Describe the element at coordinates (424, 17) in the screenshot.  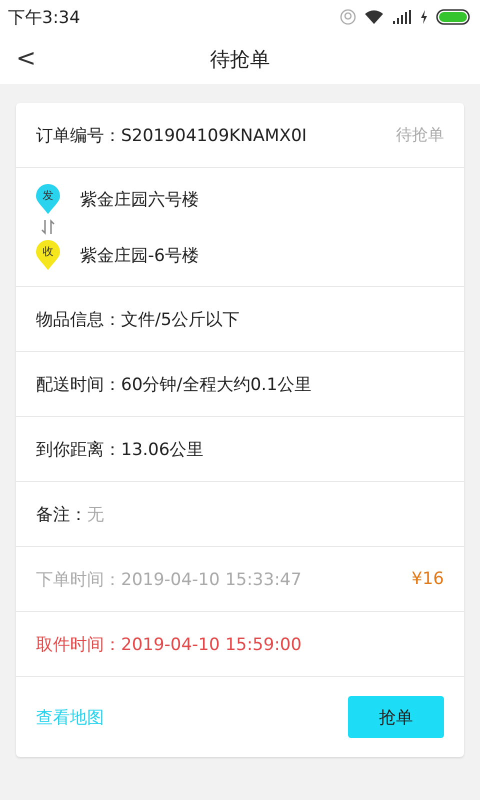
I see `charging-icon` at that location.